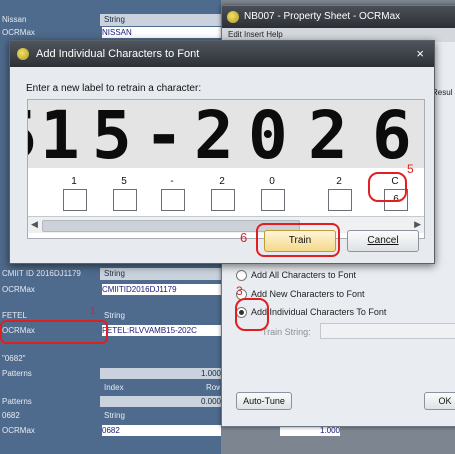 This screenshot has height=454, width=455. I want to click on sheet-row-label: Nissan, so click(14, 19).